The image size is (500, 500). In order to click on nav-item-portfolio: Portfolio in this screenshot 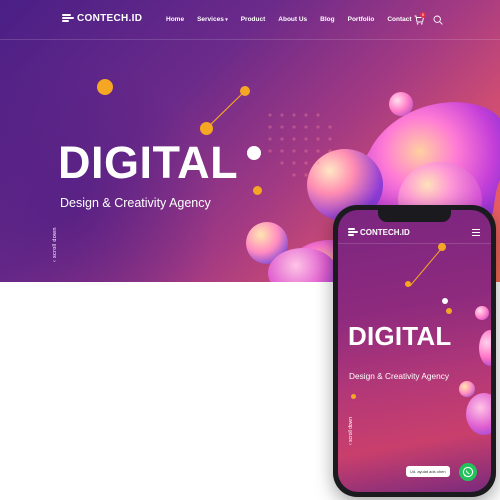, I will do `click(361, 19)`.